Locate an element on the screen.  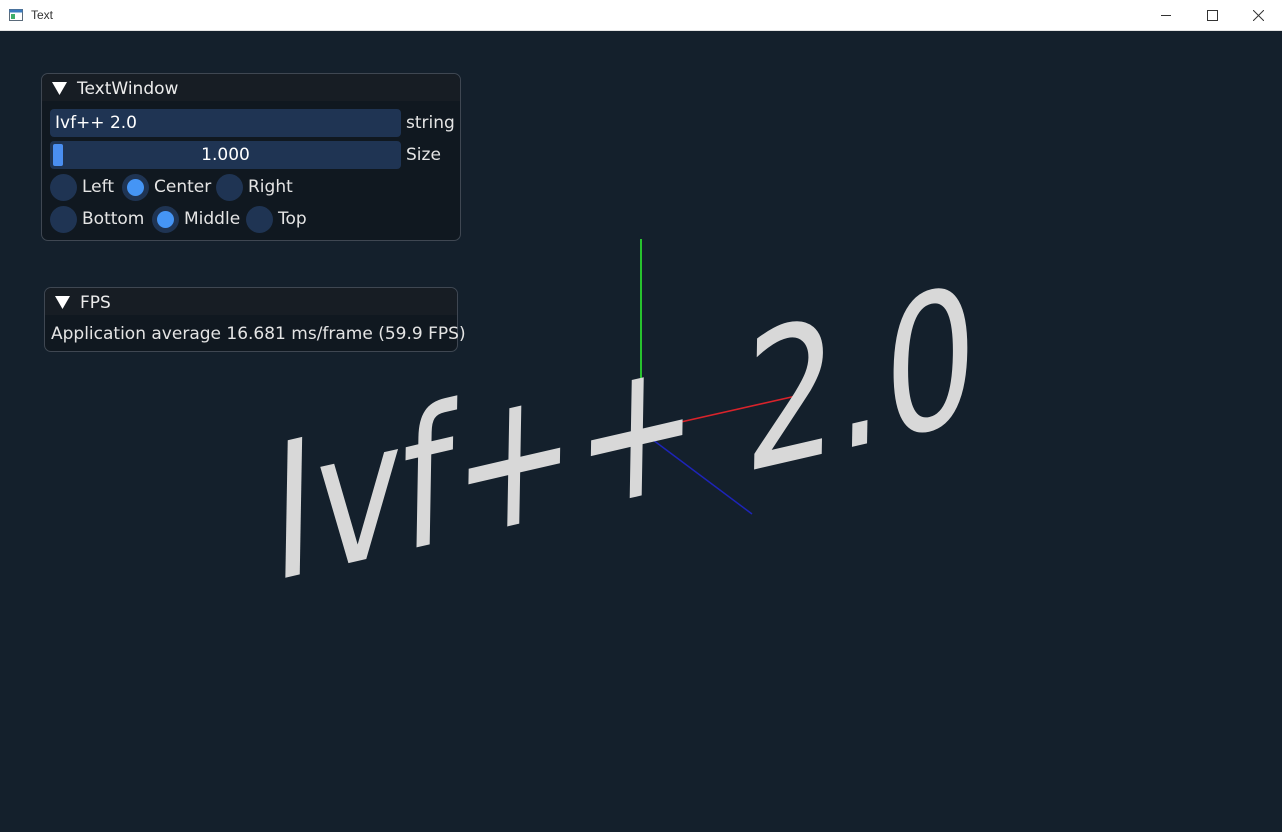
radio-bottom is located at coordinates (63, 219).